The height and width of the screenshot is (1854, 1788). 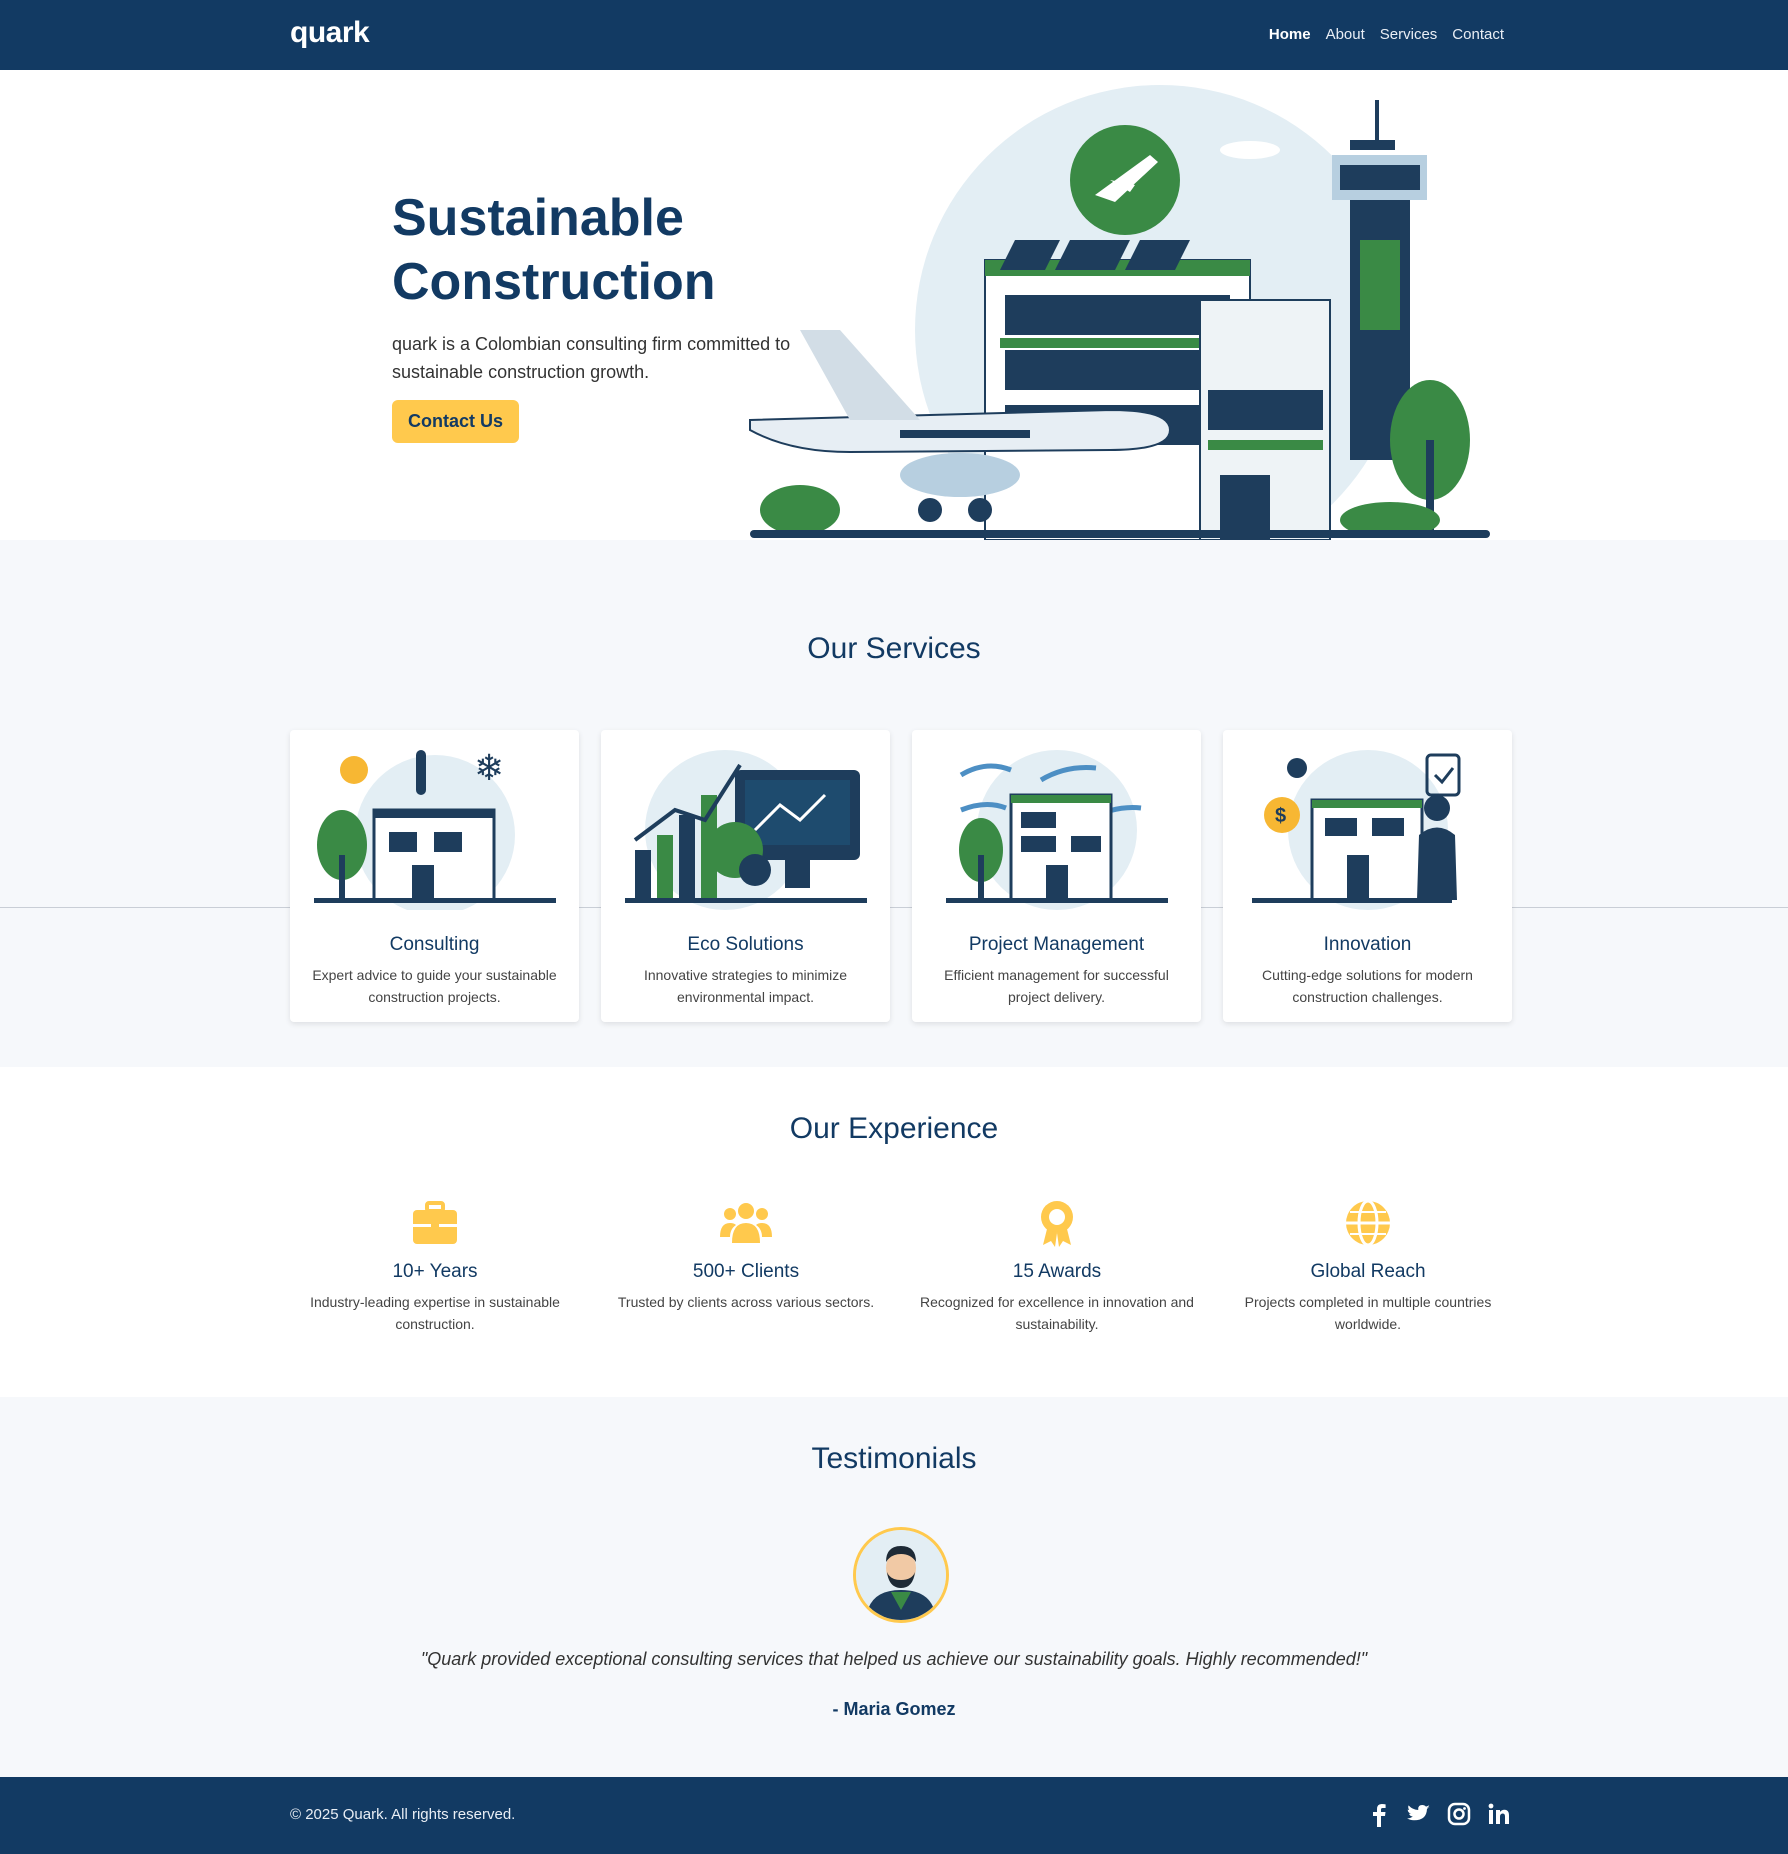 I want to click on experience-item-title: 500+ Clients, so click(x=746, y=1271).